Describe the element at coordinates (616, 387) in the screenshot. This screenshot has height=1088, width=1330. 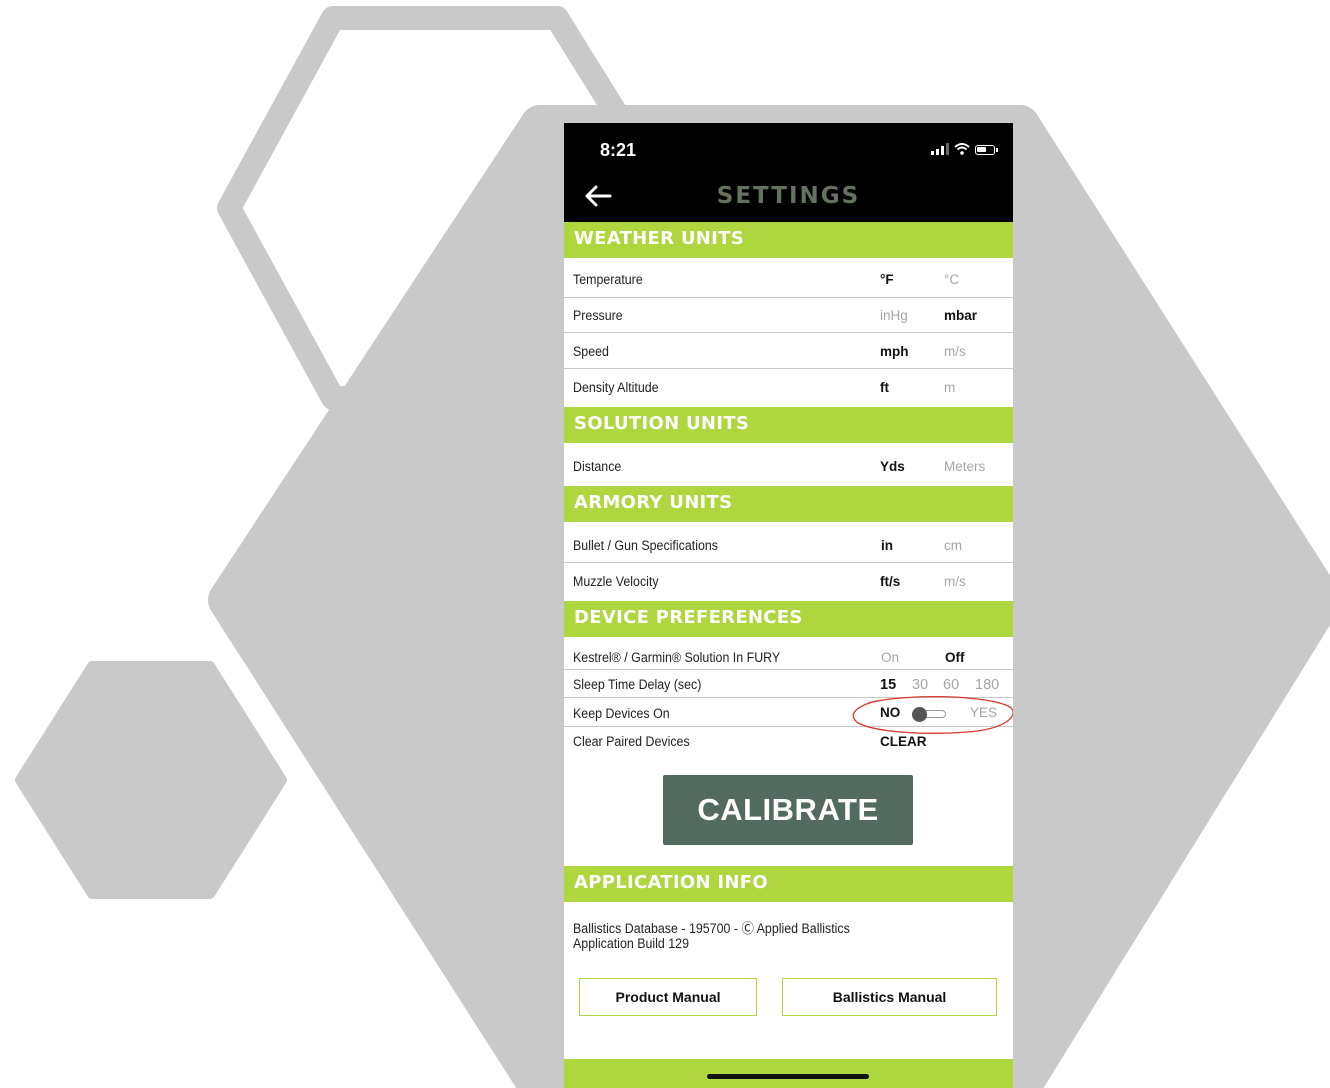
I see `row-label: Density Altitude` at that location.